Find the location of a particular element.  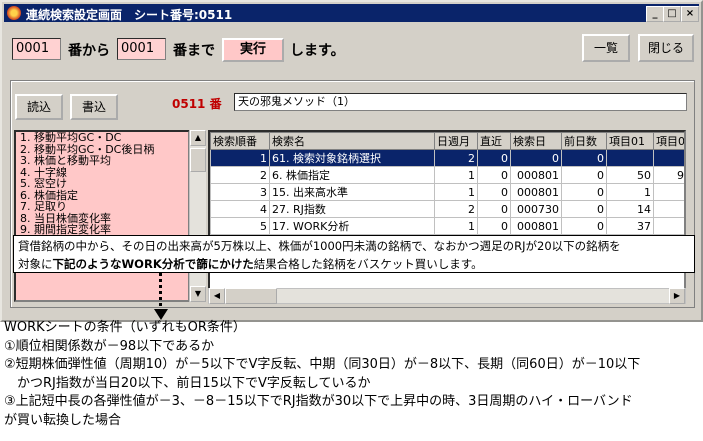

read-button: 読込 is located at coordinates (39, 107).